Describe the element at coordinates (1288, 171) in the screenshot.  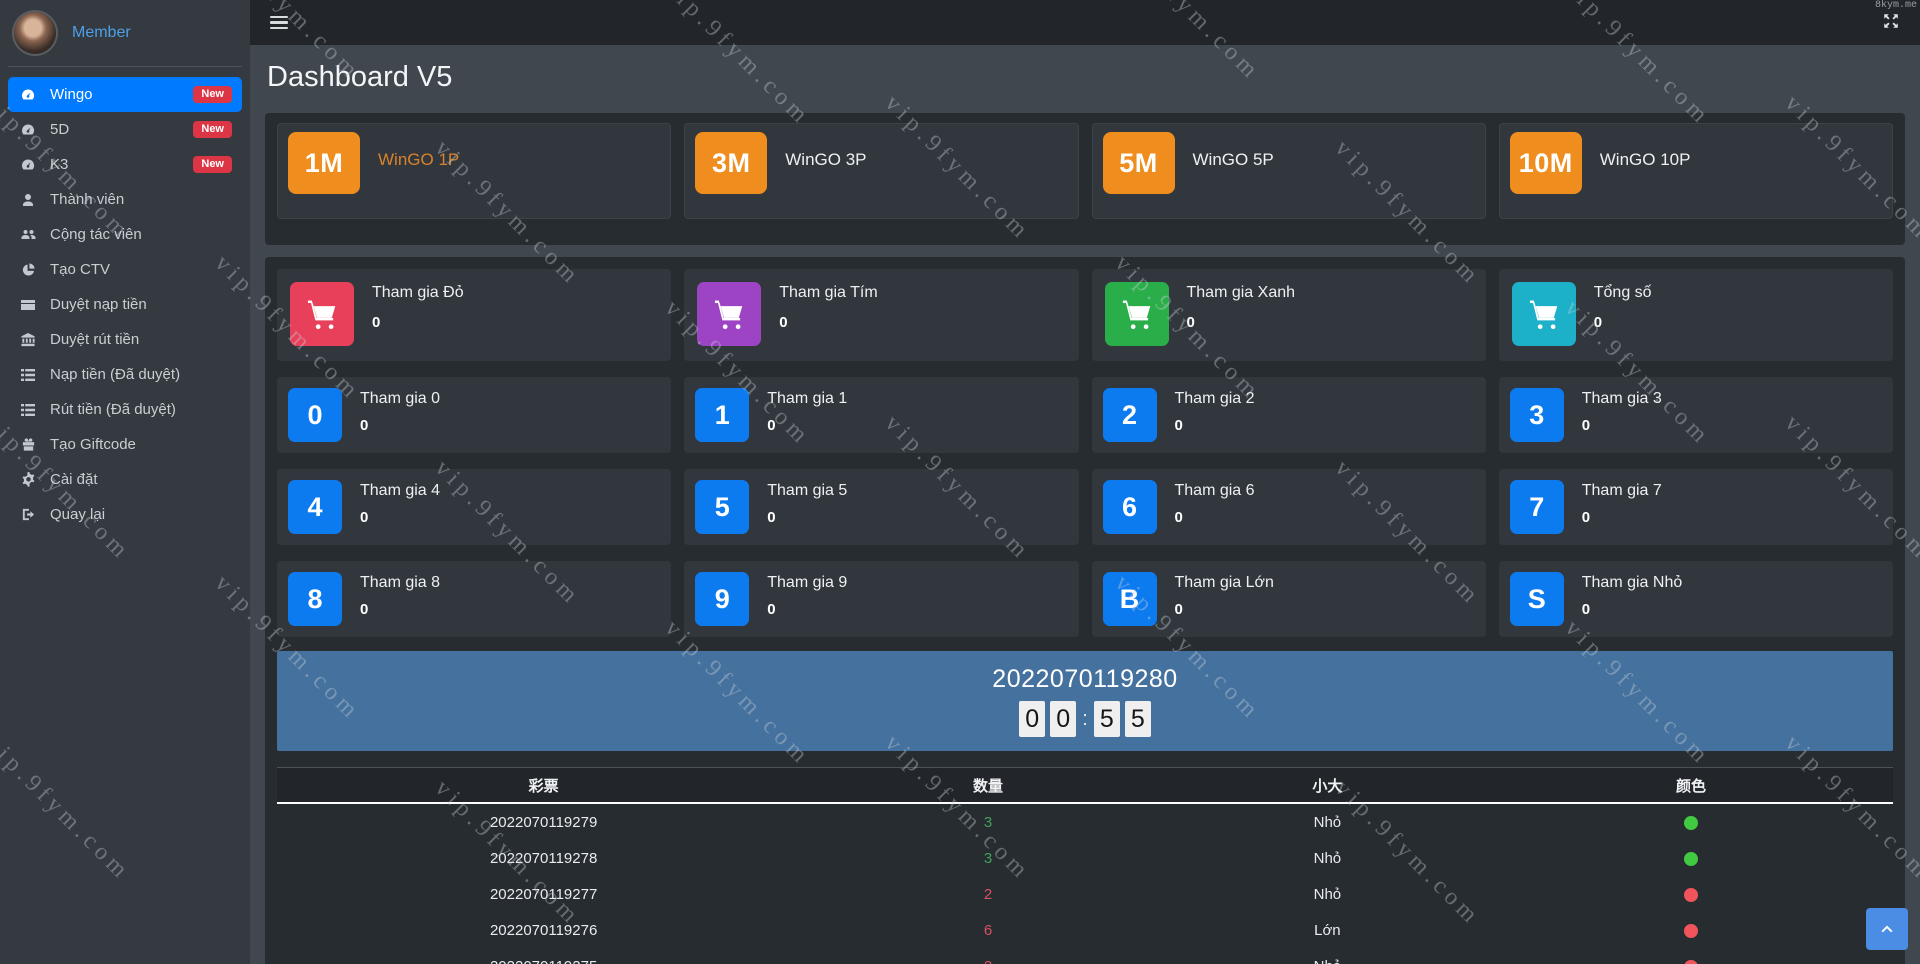
I see `wingo-5p-card: 5M WinGO 5P` at that location.